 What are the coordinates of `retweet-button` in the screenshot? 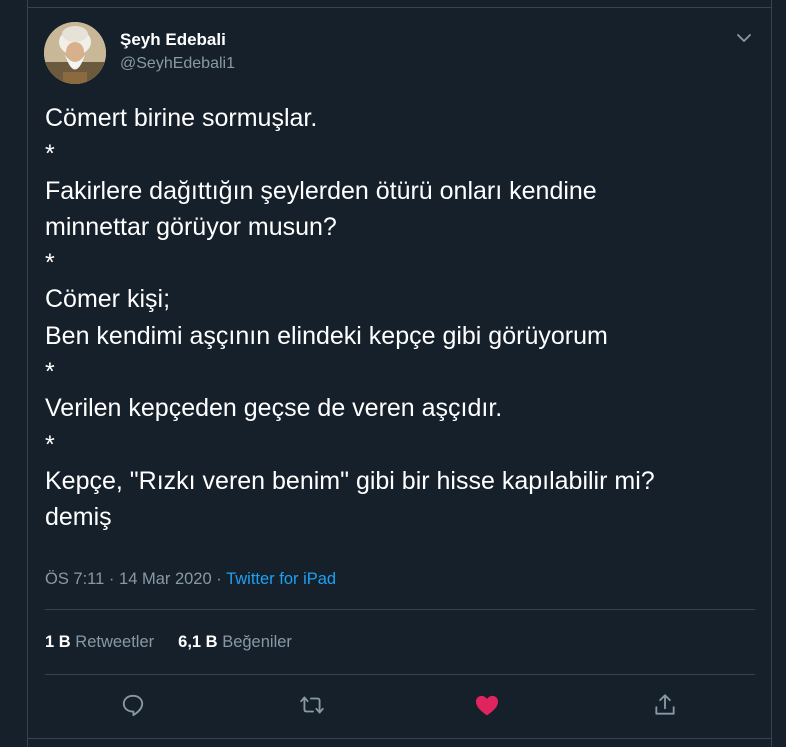 It's located at (312, 705).